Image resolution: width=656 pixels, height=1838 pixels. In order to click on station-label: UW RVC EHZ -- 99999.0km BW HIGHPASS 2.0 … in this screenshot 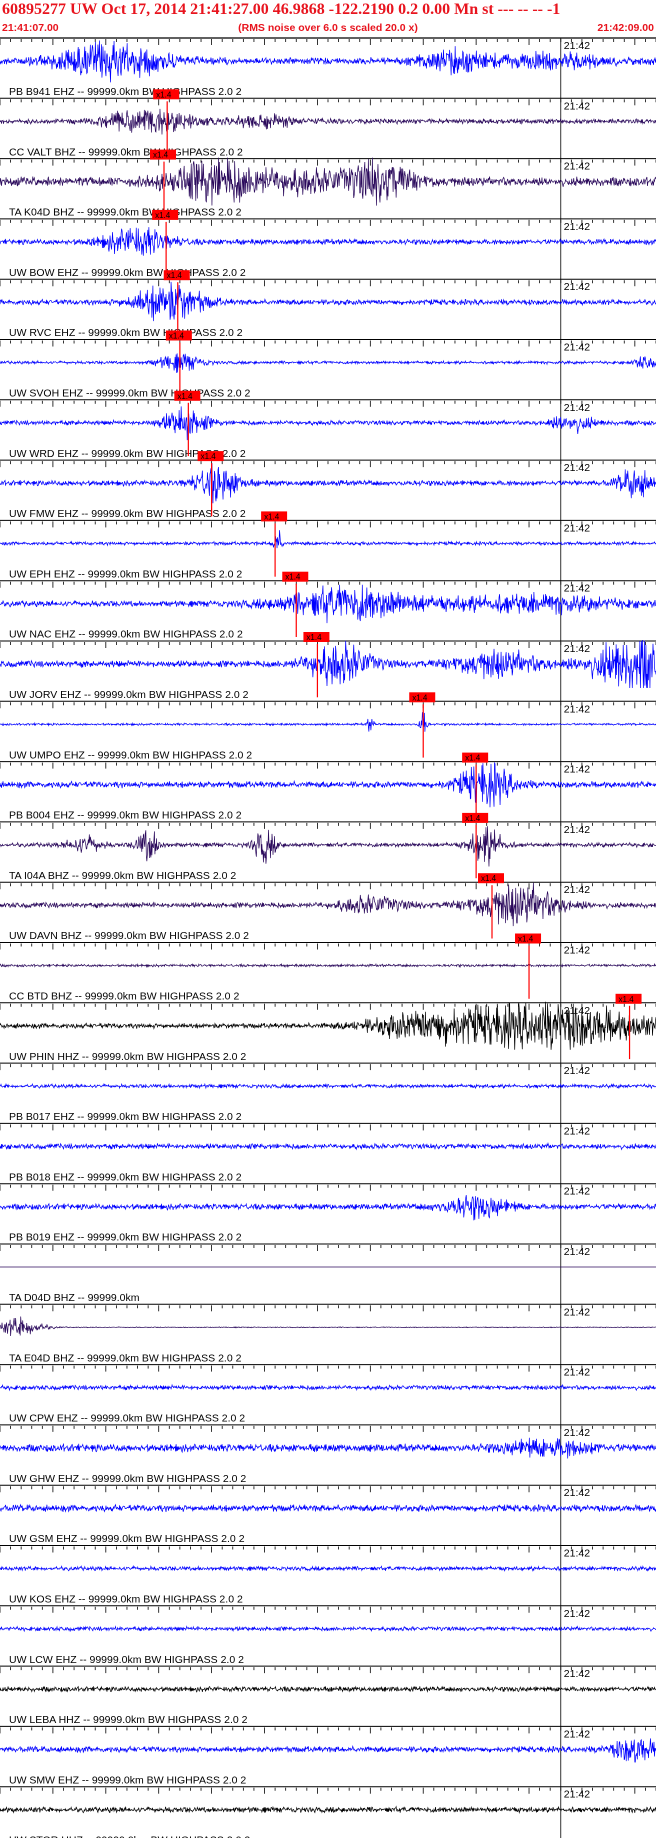, I will do `click(126, 333)`.